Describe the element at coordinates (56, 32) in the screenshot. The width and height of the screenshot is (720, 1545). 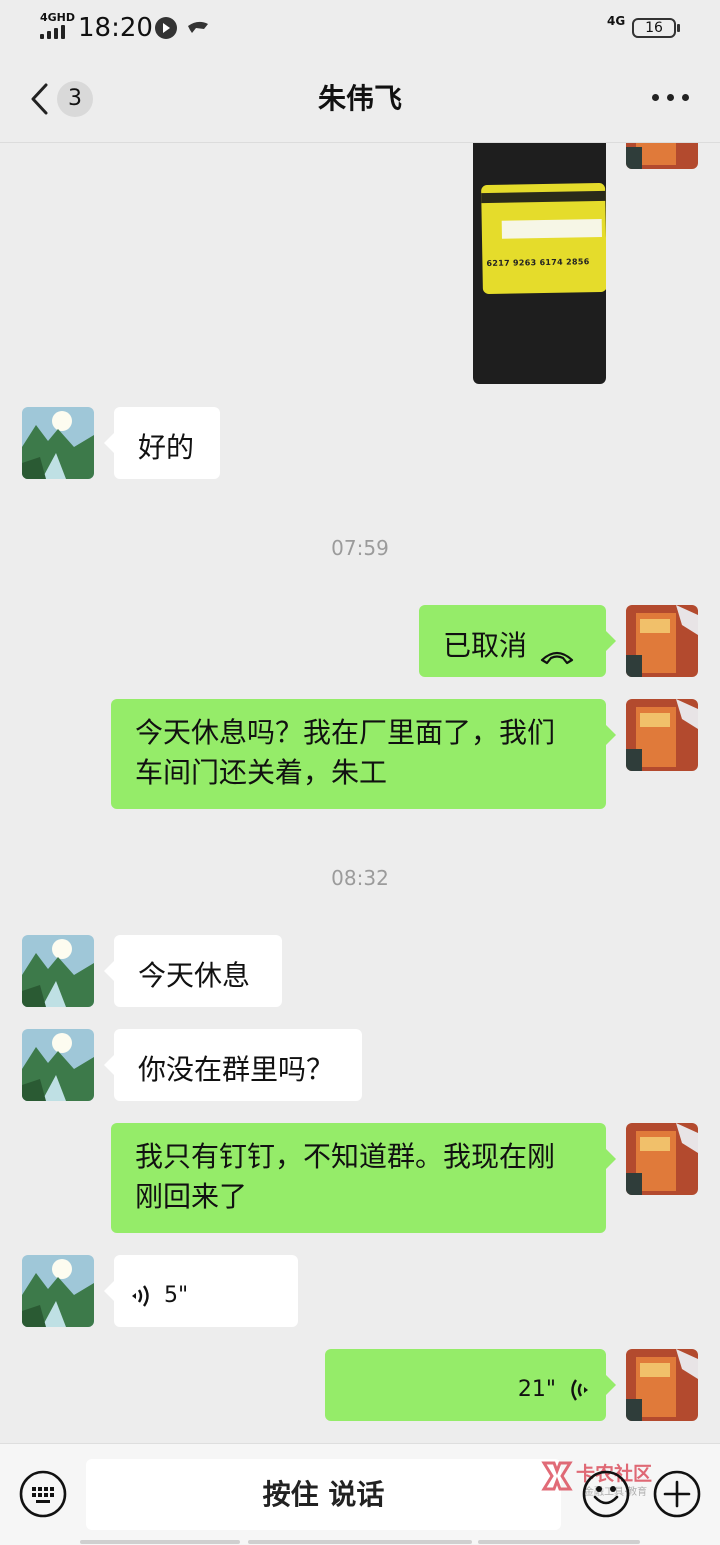
I see `signal-icon` at that location.